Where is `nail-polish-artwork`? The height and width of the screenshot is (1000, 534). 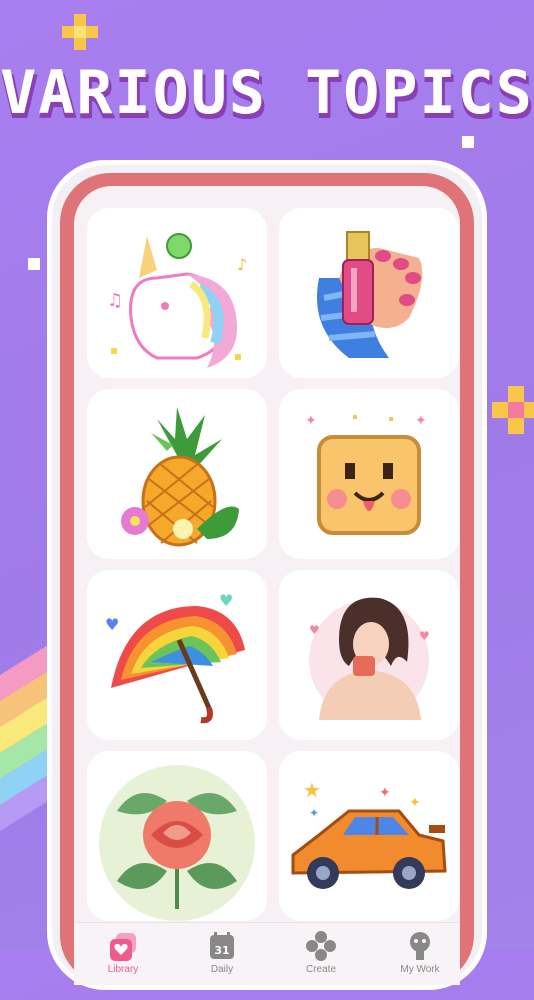 nail-polish-artwork is located at coordinates (370, 294).